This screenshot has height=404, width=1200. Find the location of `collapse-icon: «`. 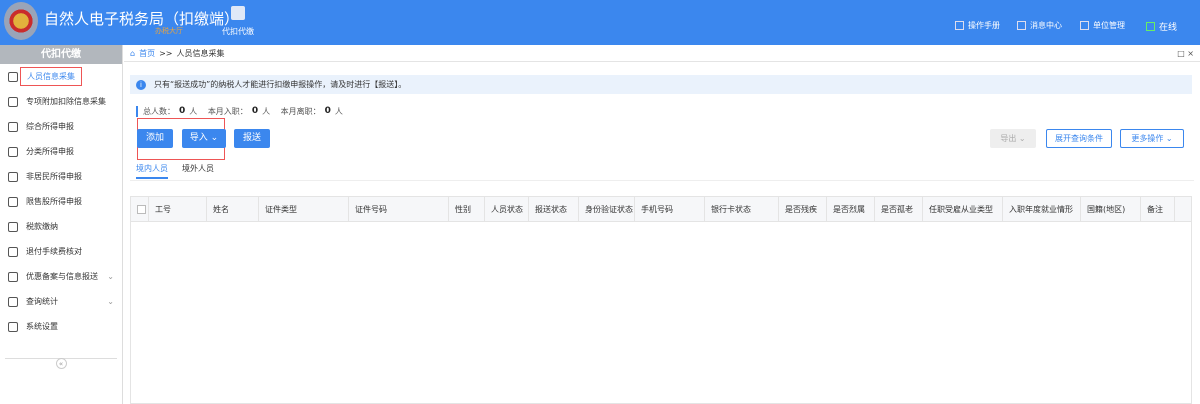

collapse-icon: « is located at coordinates (61, 363).